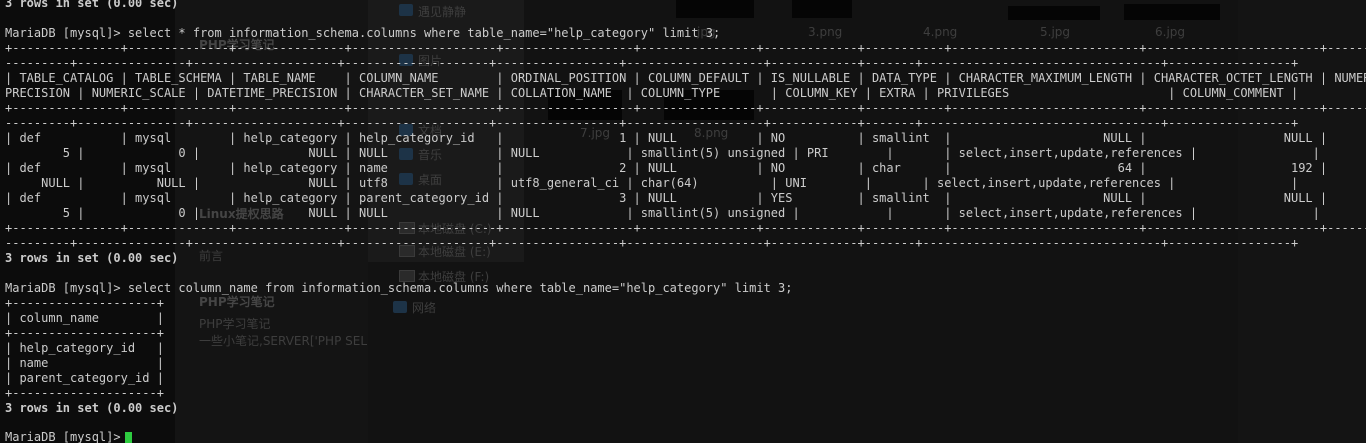 The width and height of the screenshot is (1366, 443). I want to click on terminal-line: 3 rows in set (0.00 sec), so click(92, 5).